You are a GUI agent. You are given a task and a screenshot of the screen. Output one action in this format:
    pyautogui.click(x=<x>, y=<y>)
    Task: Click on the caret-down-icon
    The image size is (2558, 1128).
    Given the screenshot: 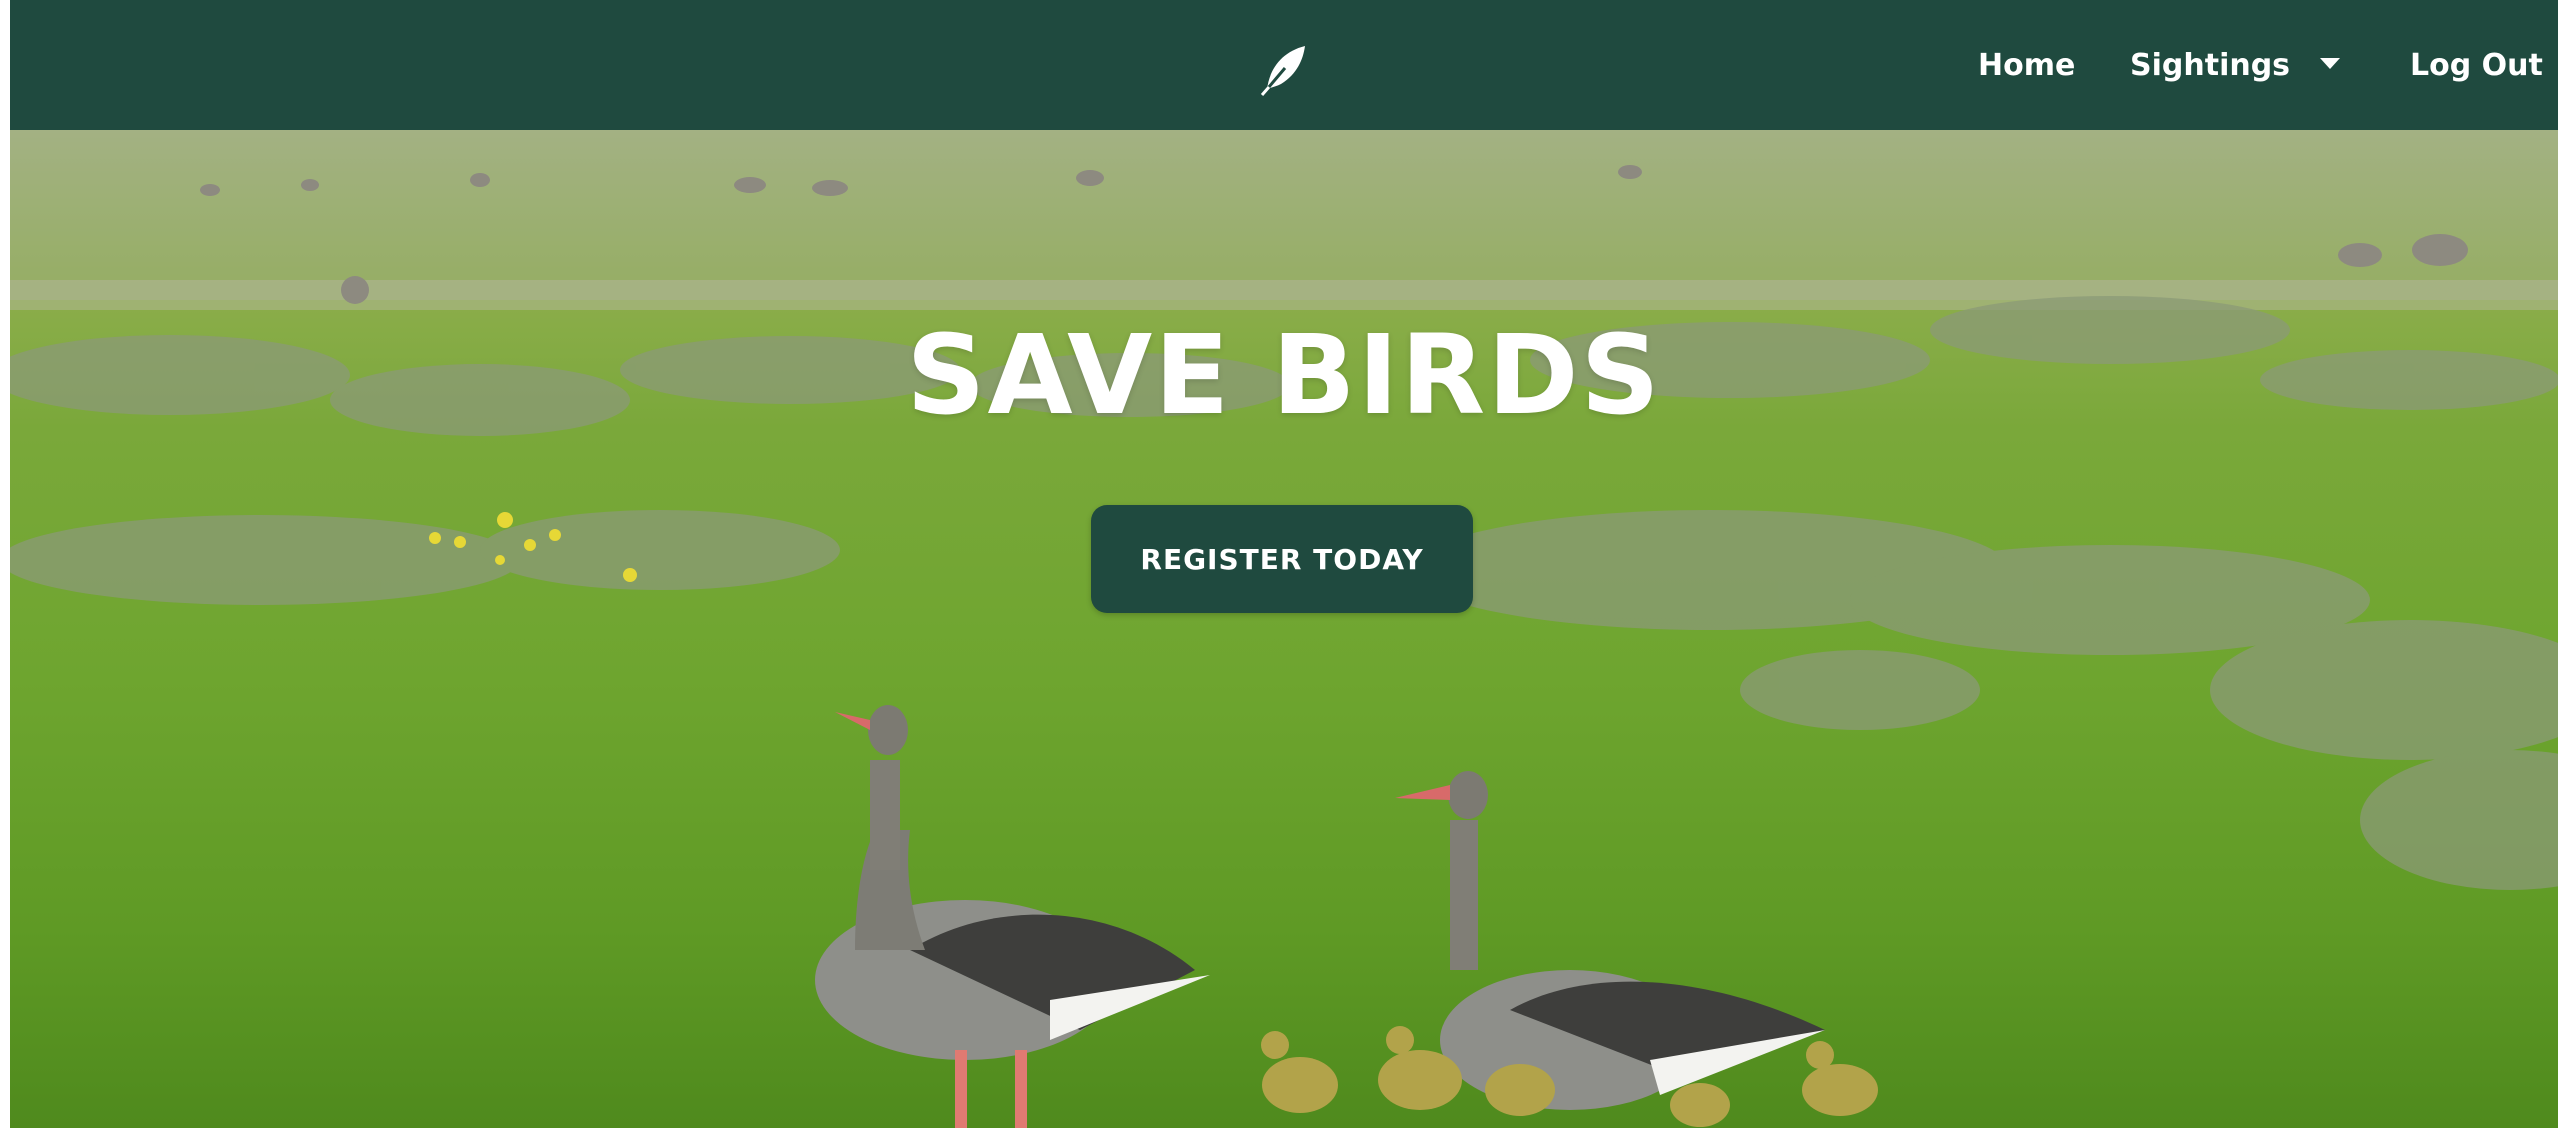 What is the action you would take?
    pyautogui.click(x=2330, y=63)
    